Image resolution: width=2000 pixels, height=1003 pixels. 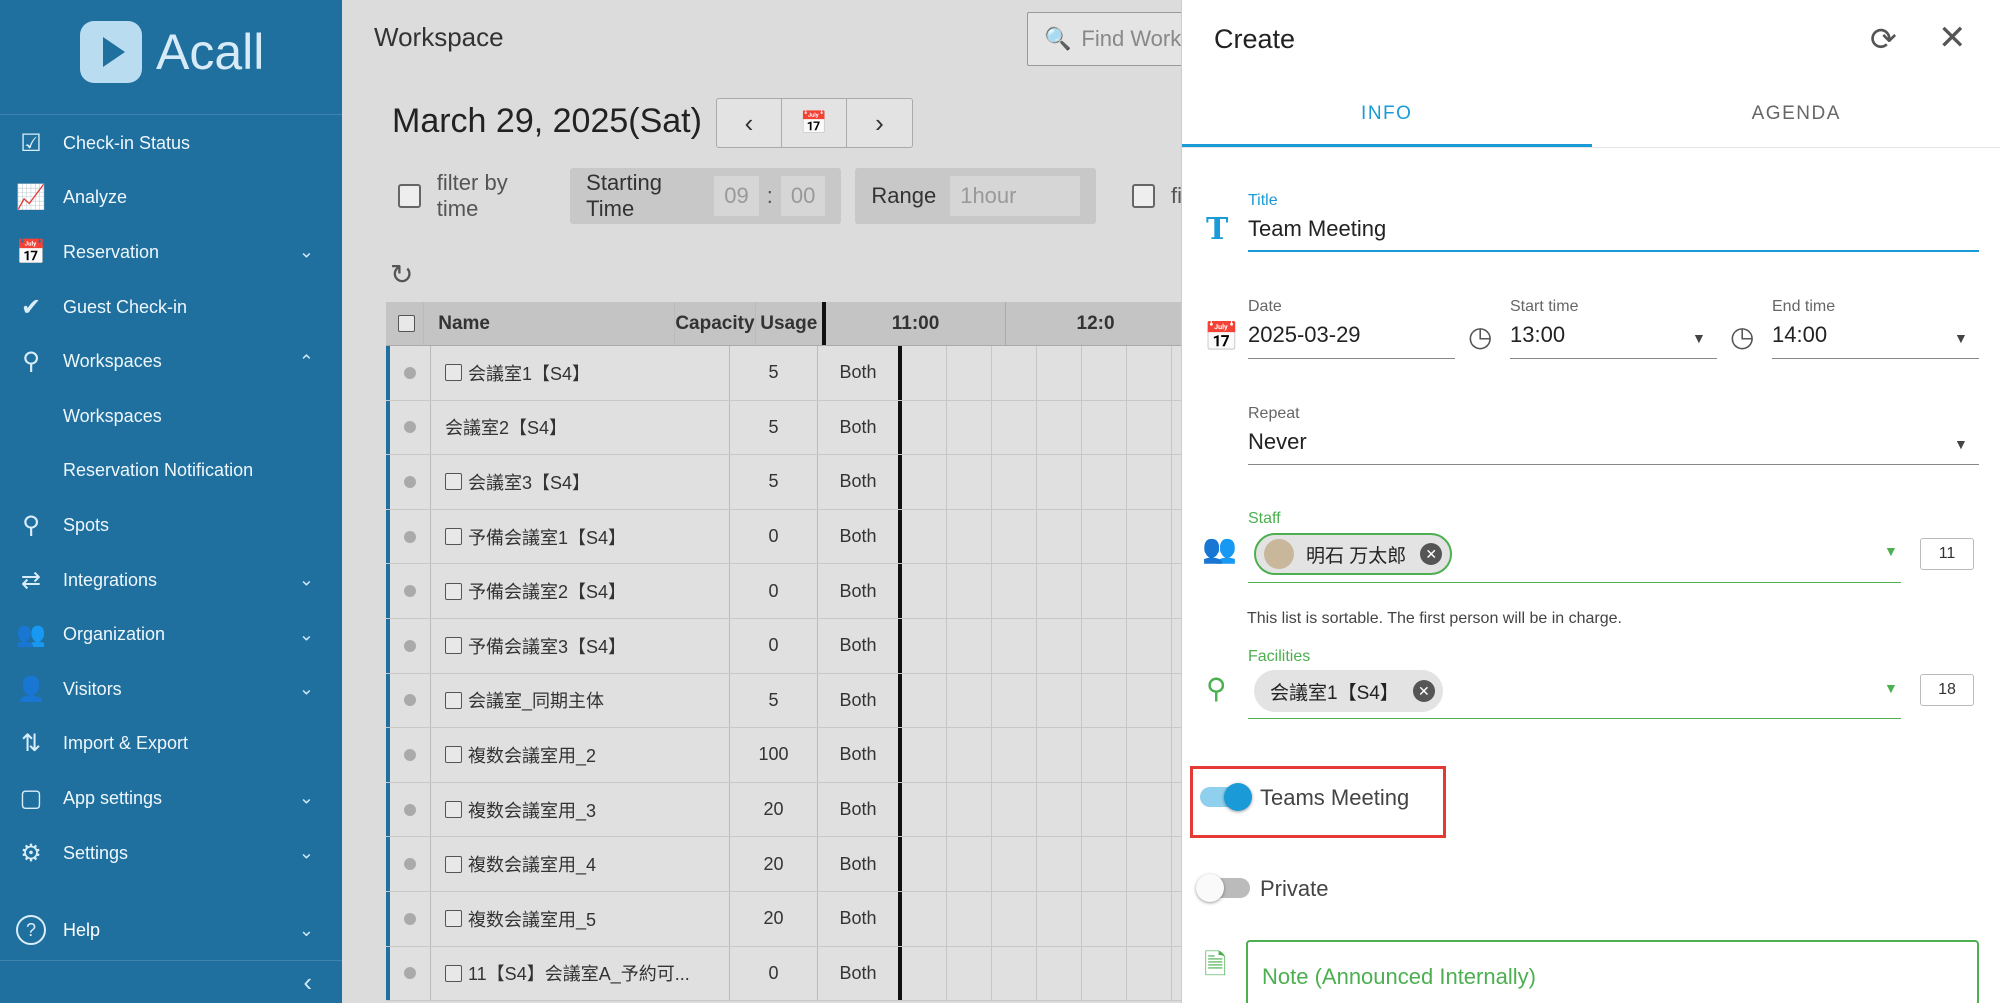 What do you see at coordinates (879, 123) in the screenshot?
I see `next-day-button: ›` at bounding box center [879, 123].